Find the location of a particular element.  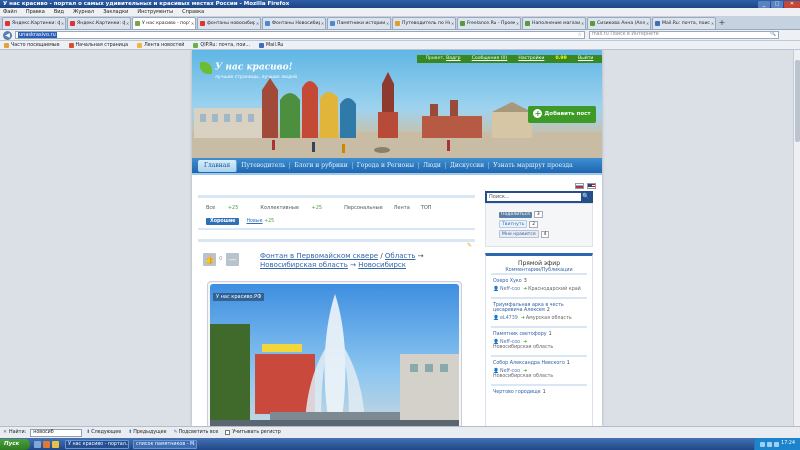

desktop-icon is located at coordinates (37, 444).